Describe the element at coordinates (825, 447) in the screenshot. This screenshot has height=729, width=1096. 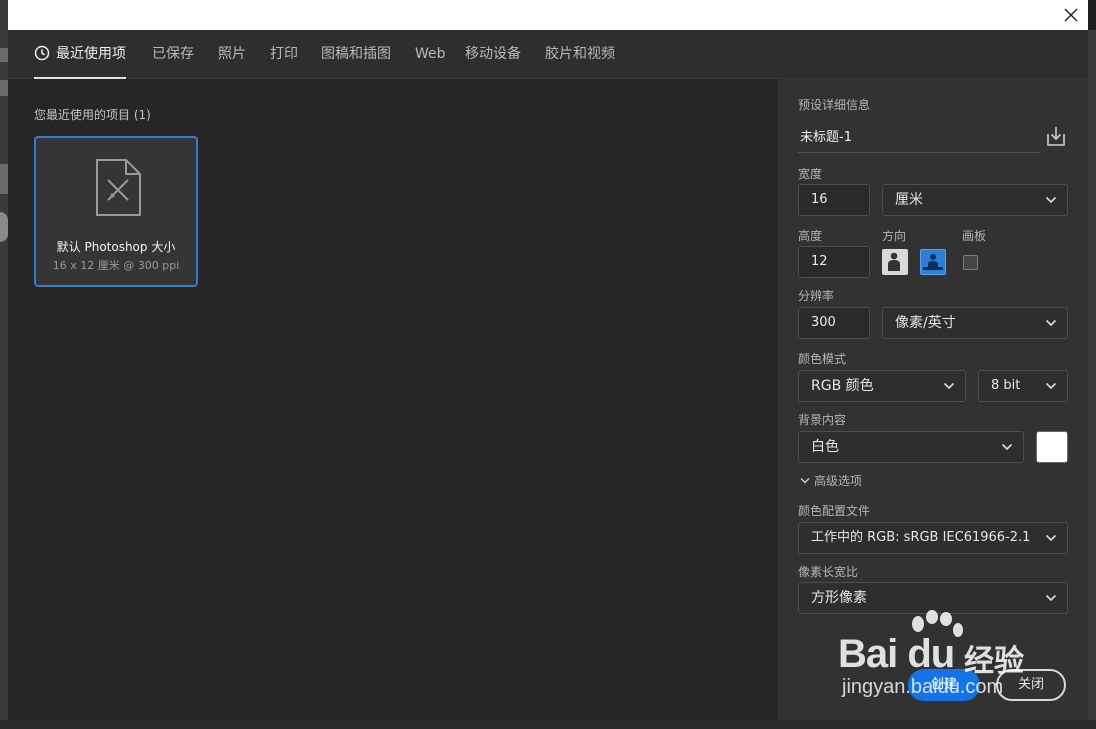
I see `background-contents-value: 白色` at that location.